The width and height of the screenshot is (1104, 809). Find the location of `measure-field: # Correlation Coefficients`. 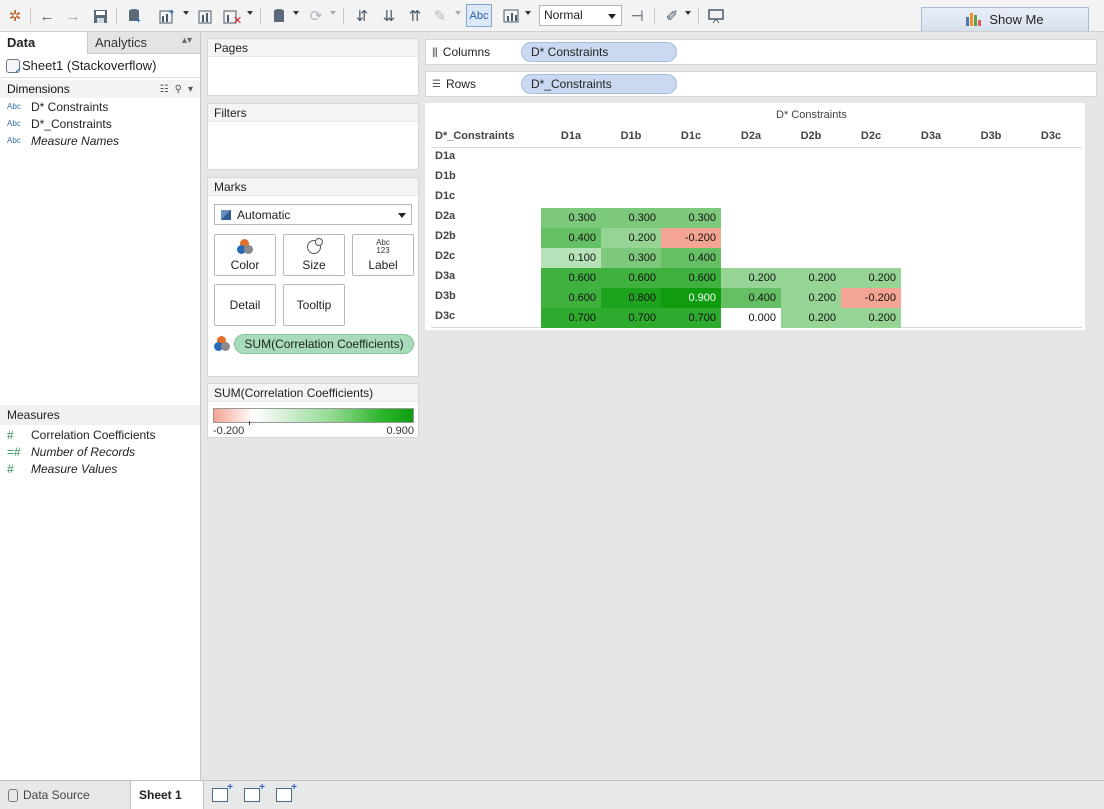

measure-field: # Correlation Coefficients is located at coordinates (100, 434).